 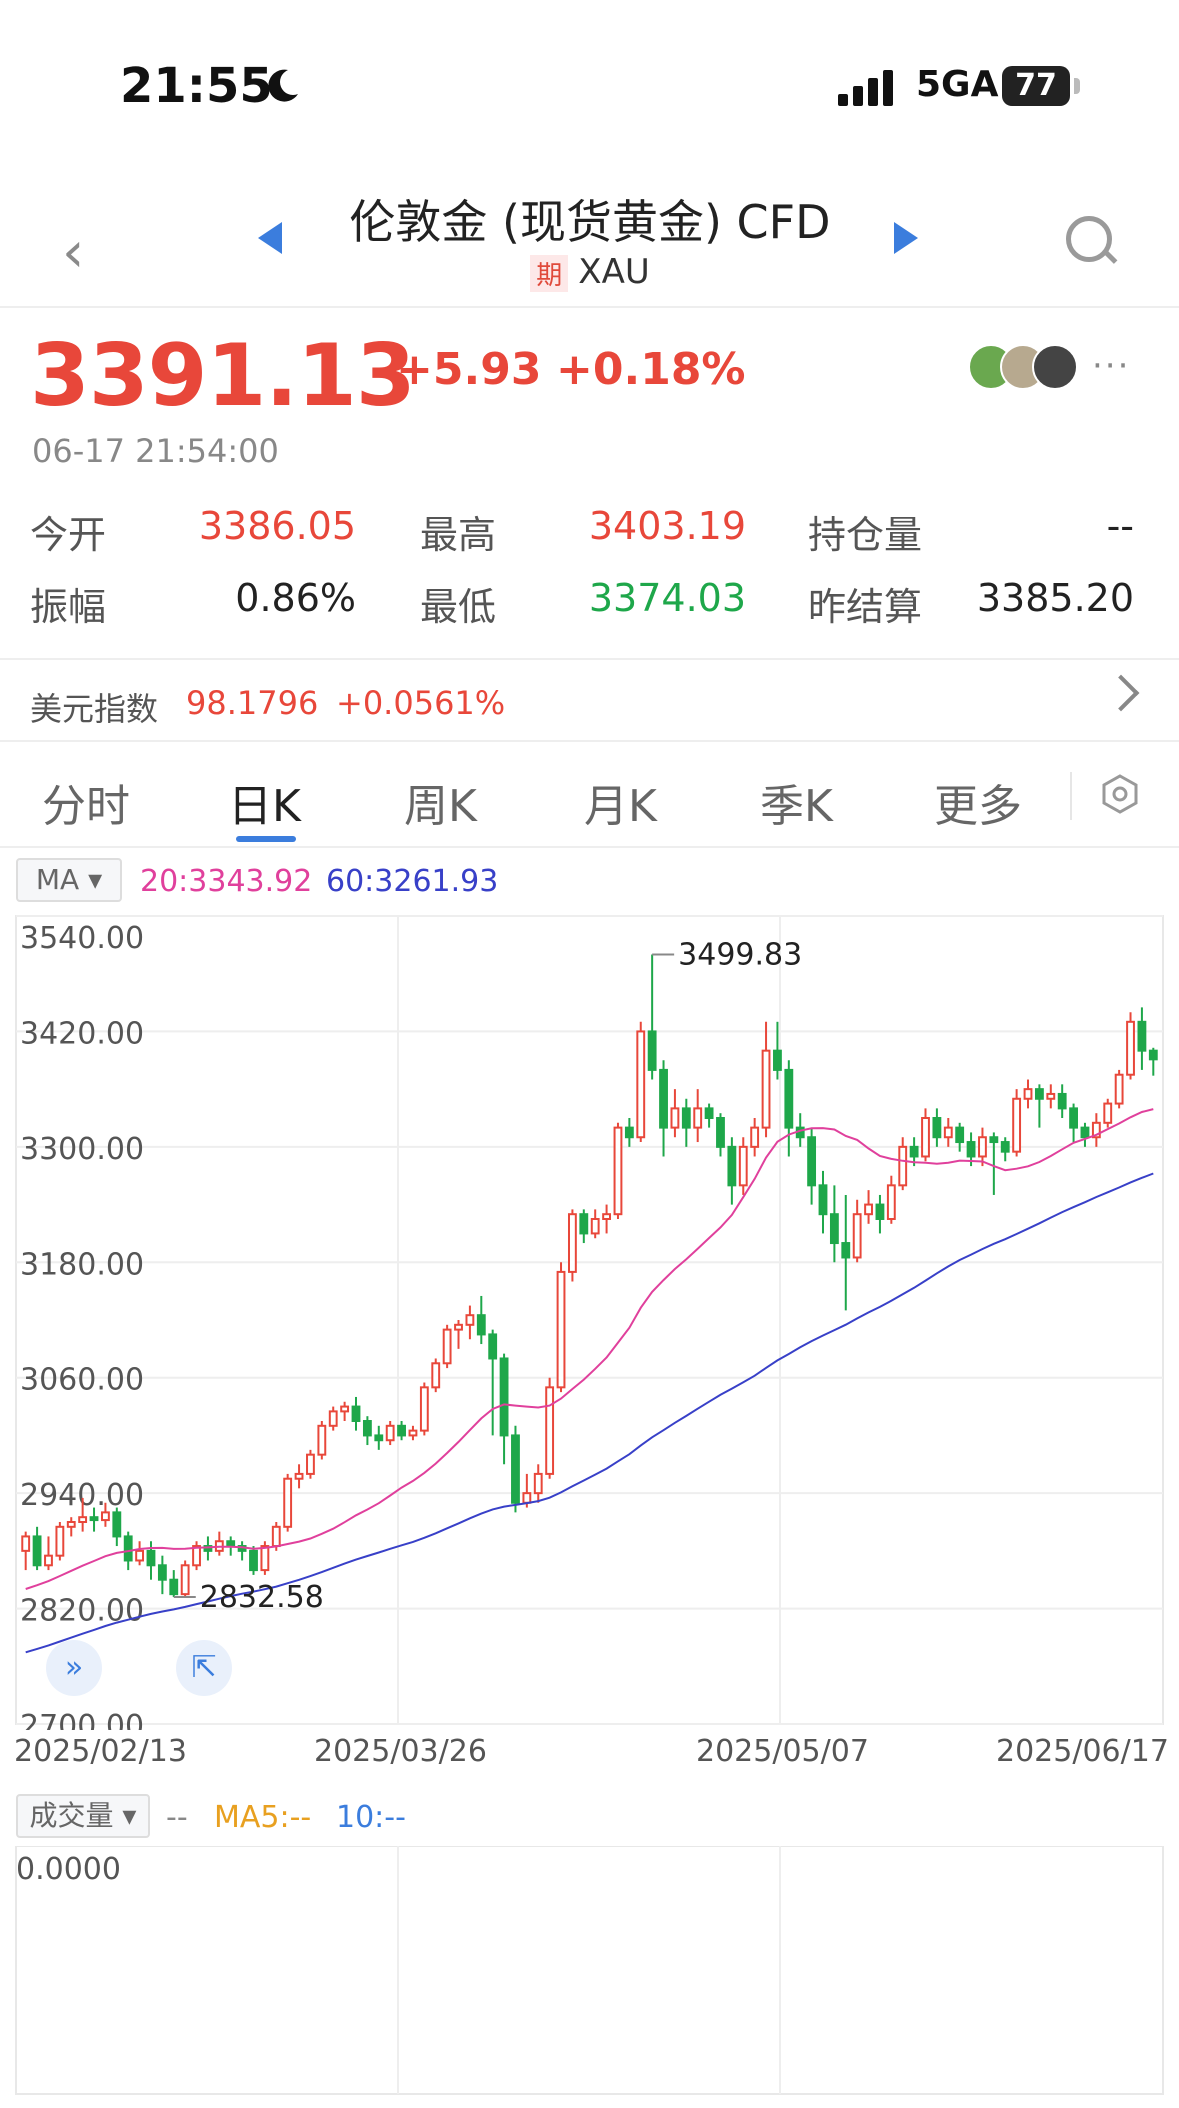 What do you see at coordinates (1110, 256) in the screenshot?
I see `search-icon-handle` at bounding box center [1110, 256].